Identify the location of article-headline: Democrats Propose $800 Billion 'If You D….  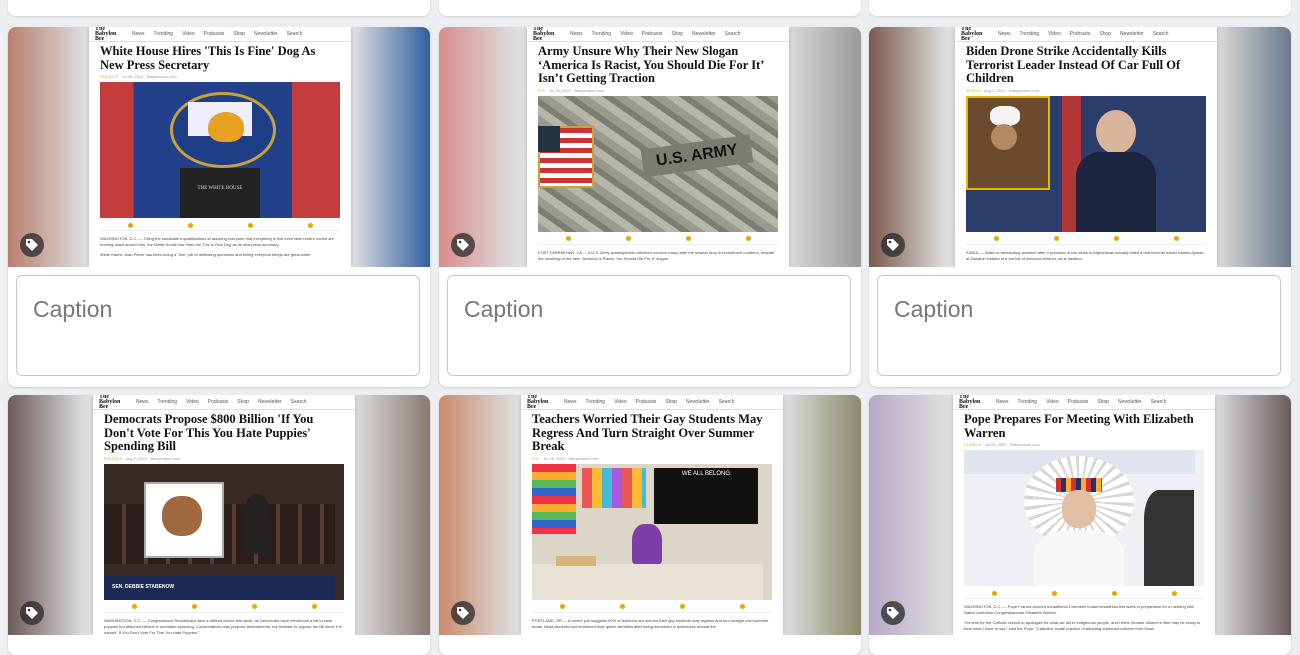
(209, 432).